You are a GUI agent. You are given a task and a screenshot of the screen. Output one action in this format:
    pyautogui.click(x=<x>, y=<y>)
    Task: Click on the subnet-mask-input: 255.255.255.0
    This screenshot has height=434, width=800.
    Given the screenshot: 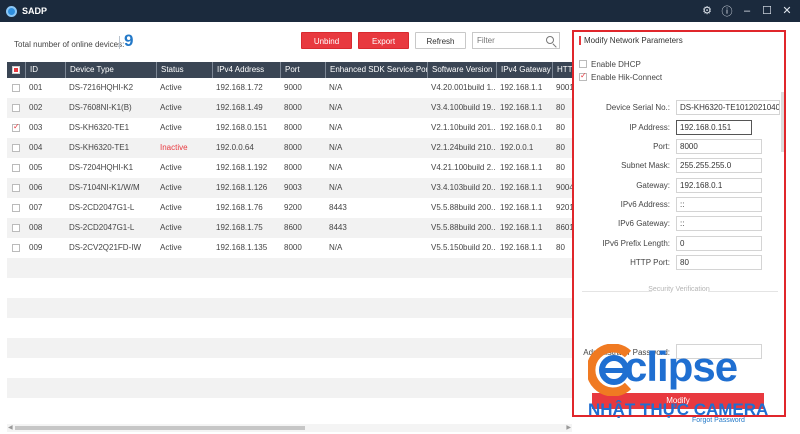 What is the action you would take?
    pyautogui.click(x=719, y=165)
    